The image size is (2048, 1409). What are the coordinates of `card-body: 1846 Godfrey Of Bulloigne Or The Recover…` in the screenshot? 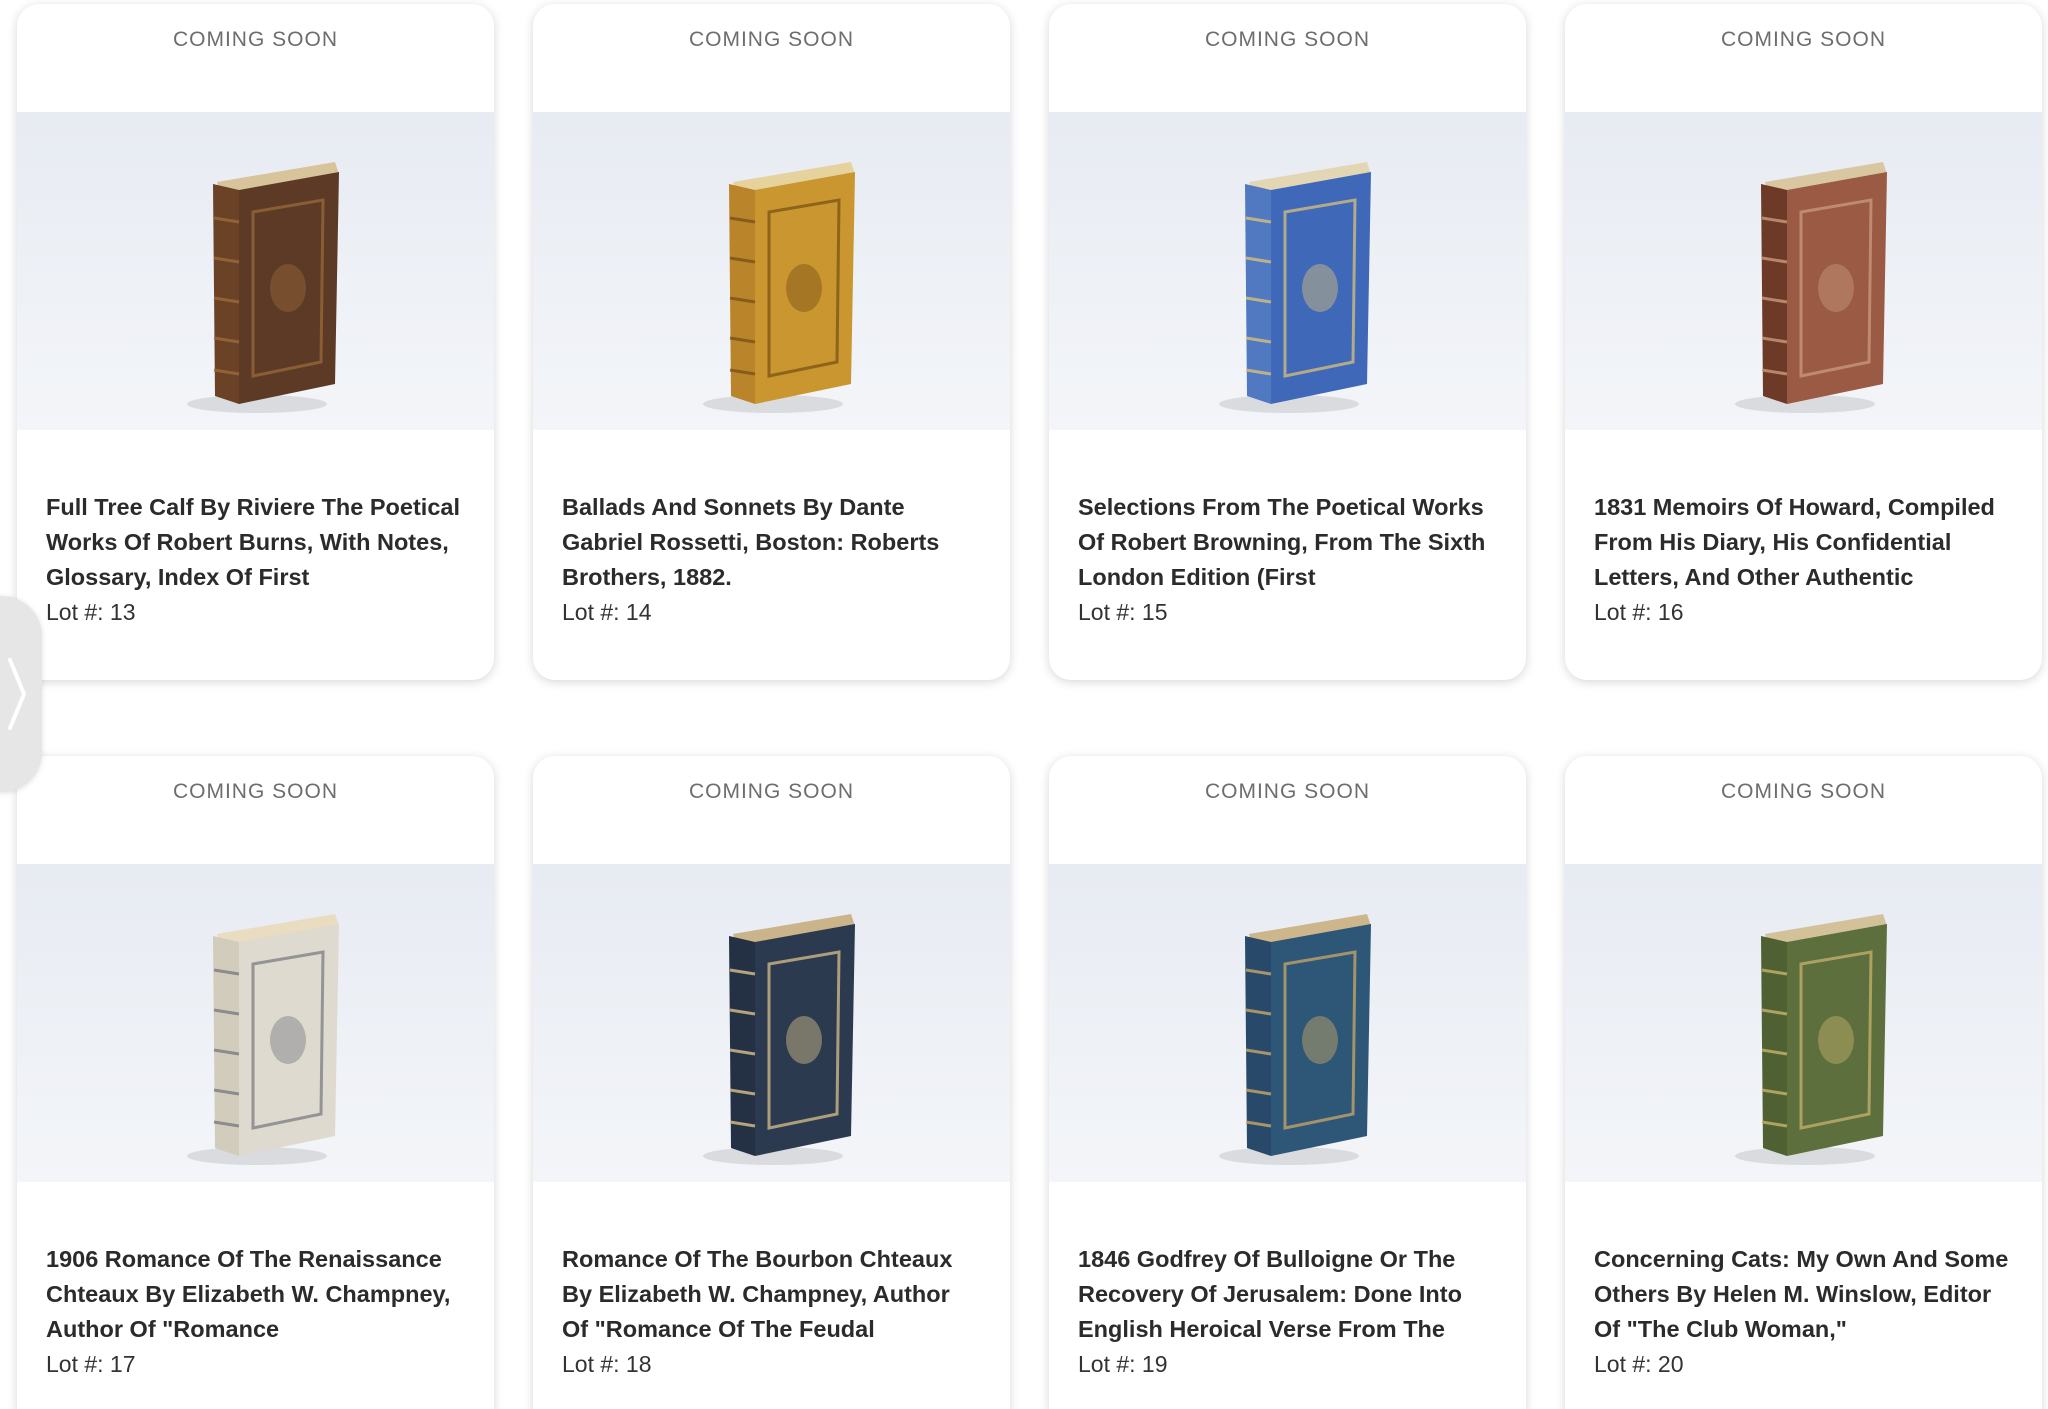 It's located at (1287, 1282).